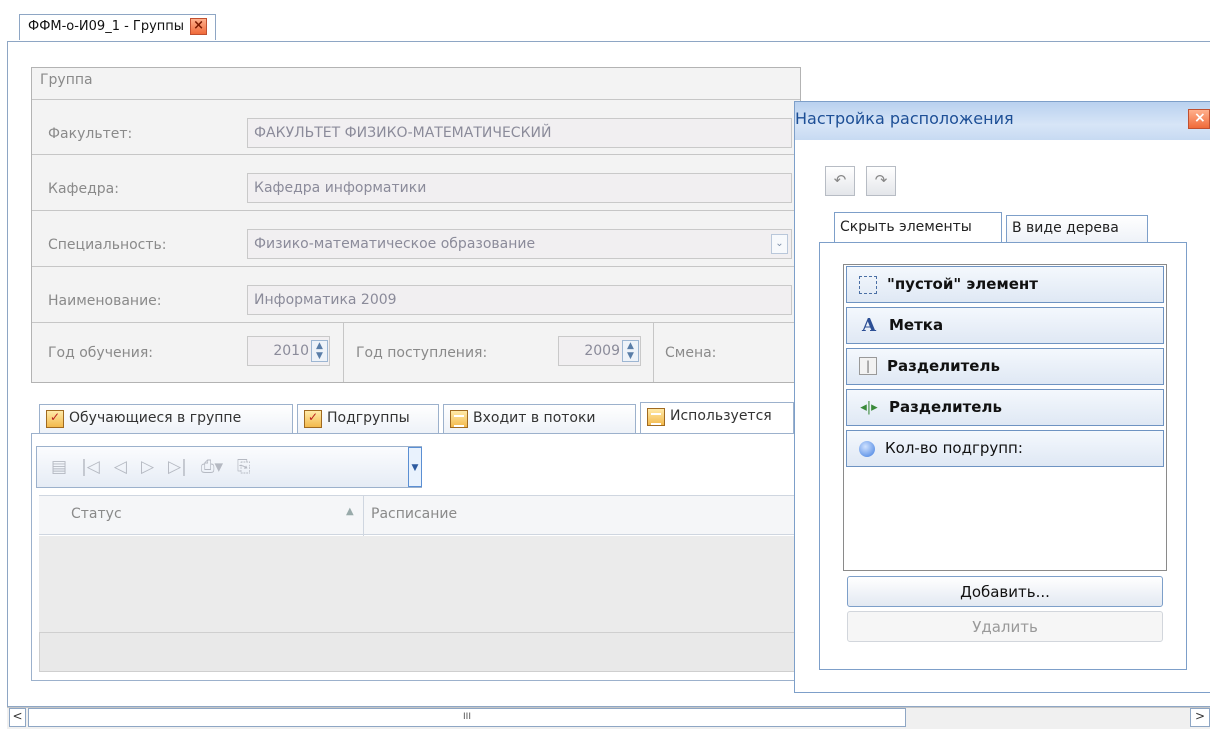 This screenshot has height=729, width=1210. I want to click on name-label: Наименование:, so click(105, 301).